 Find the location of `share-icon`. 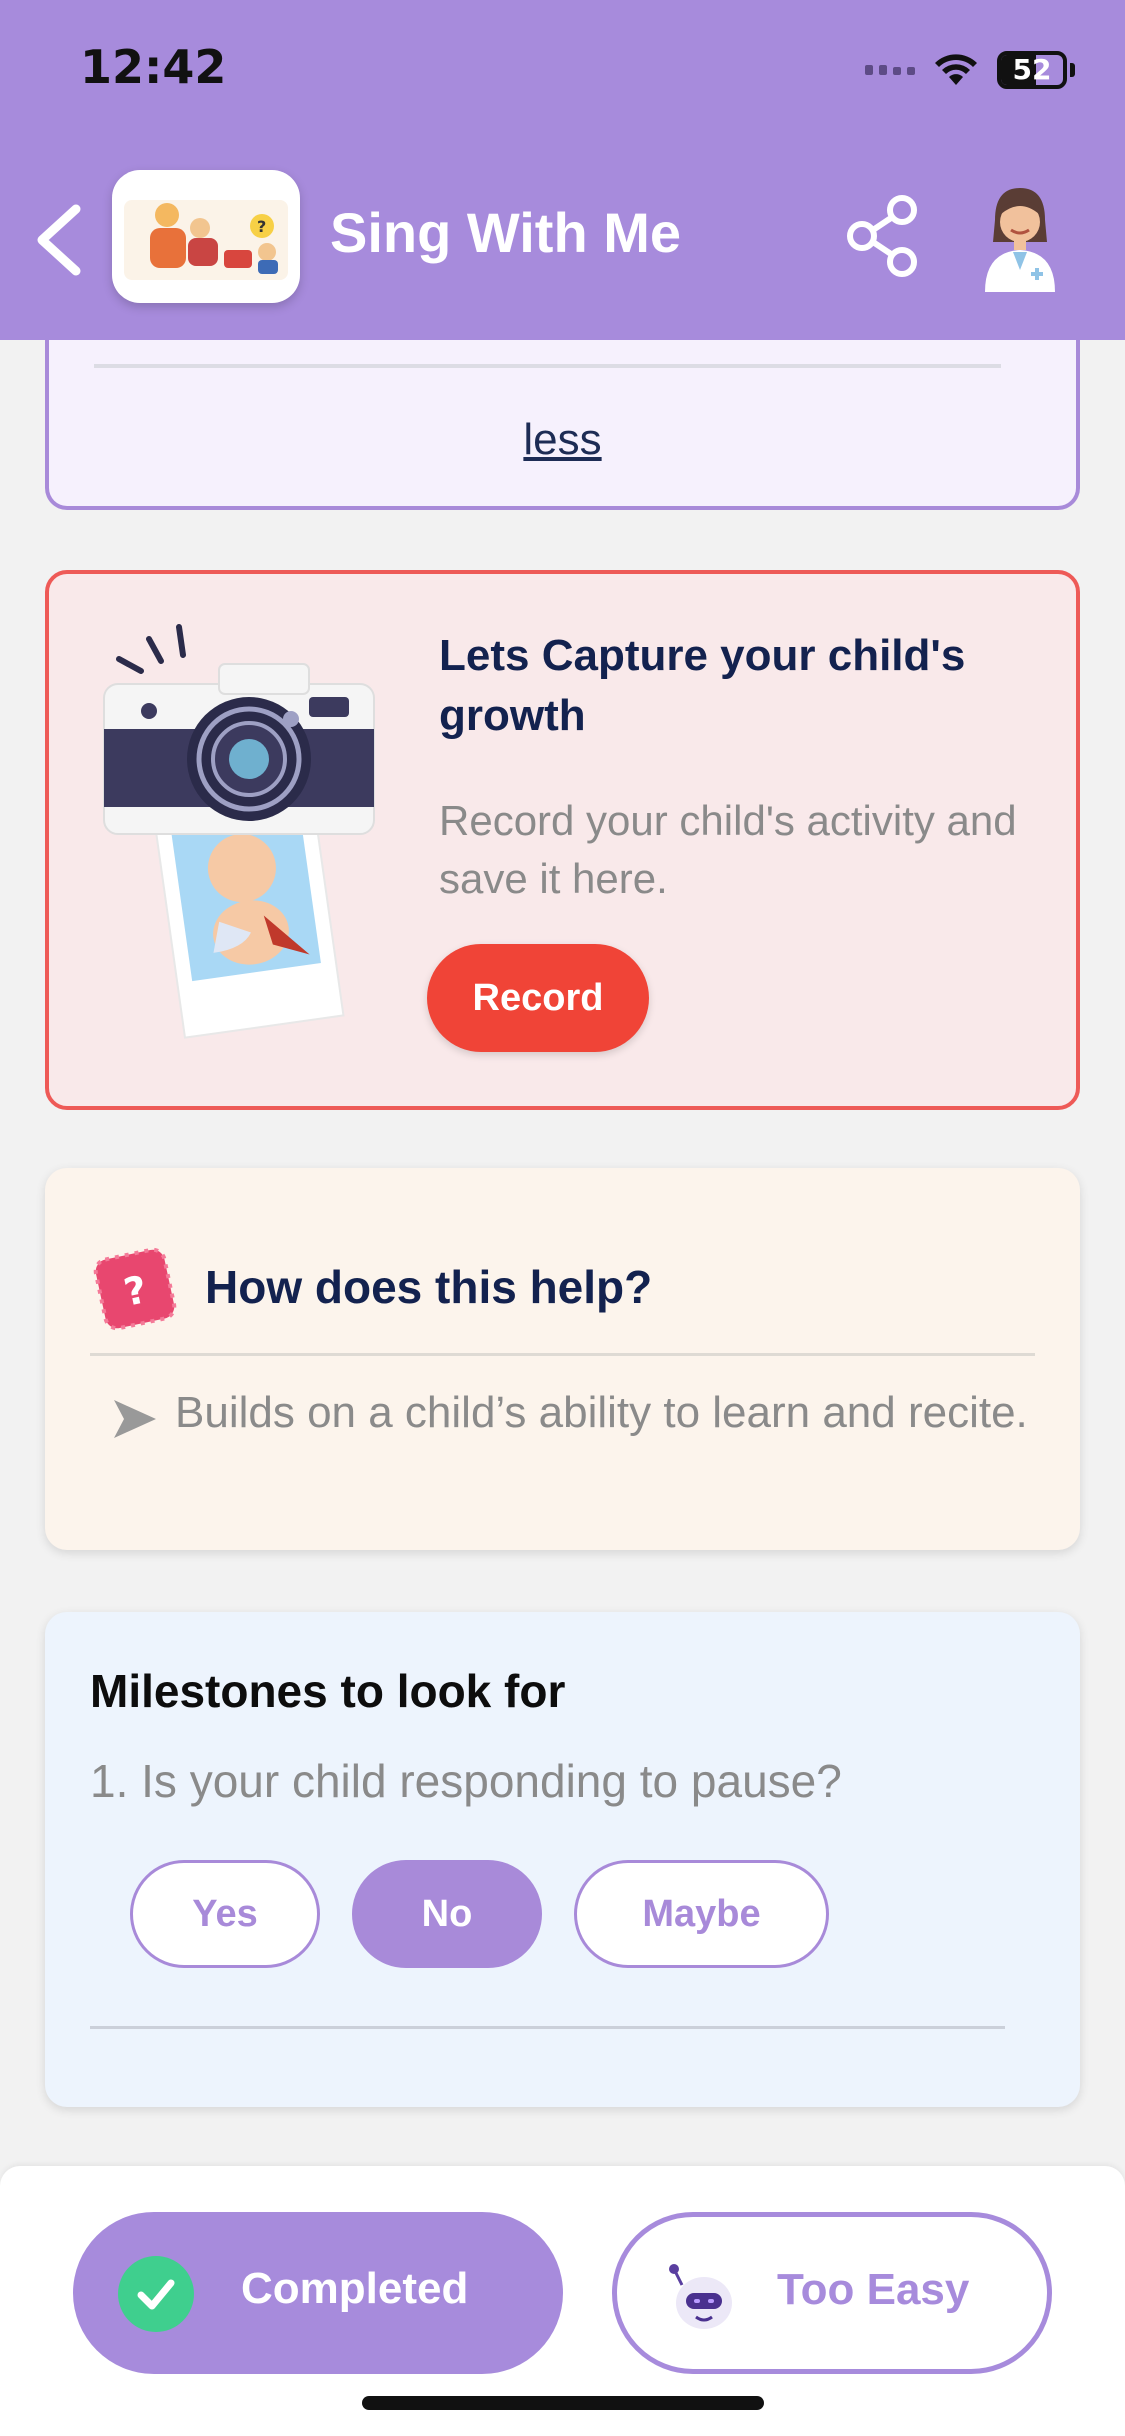

share-icon is located at coordinates (882, 236).